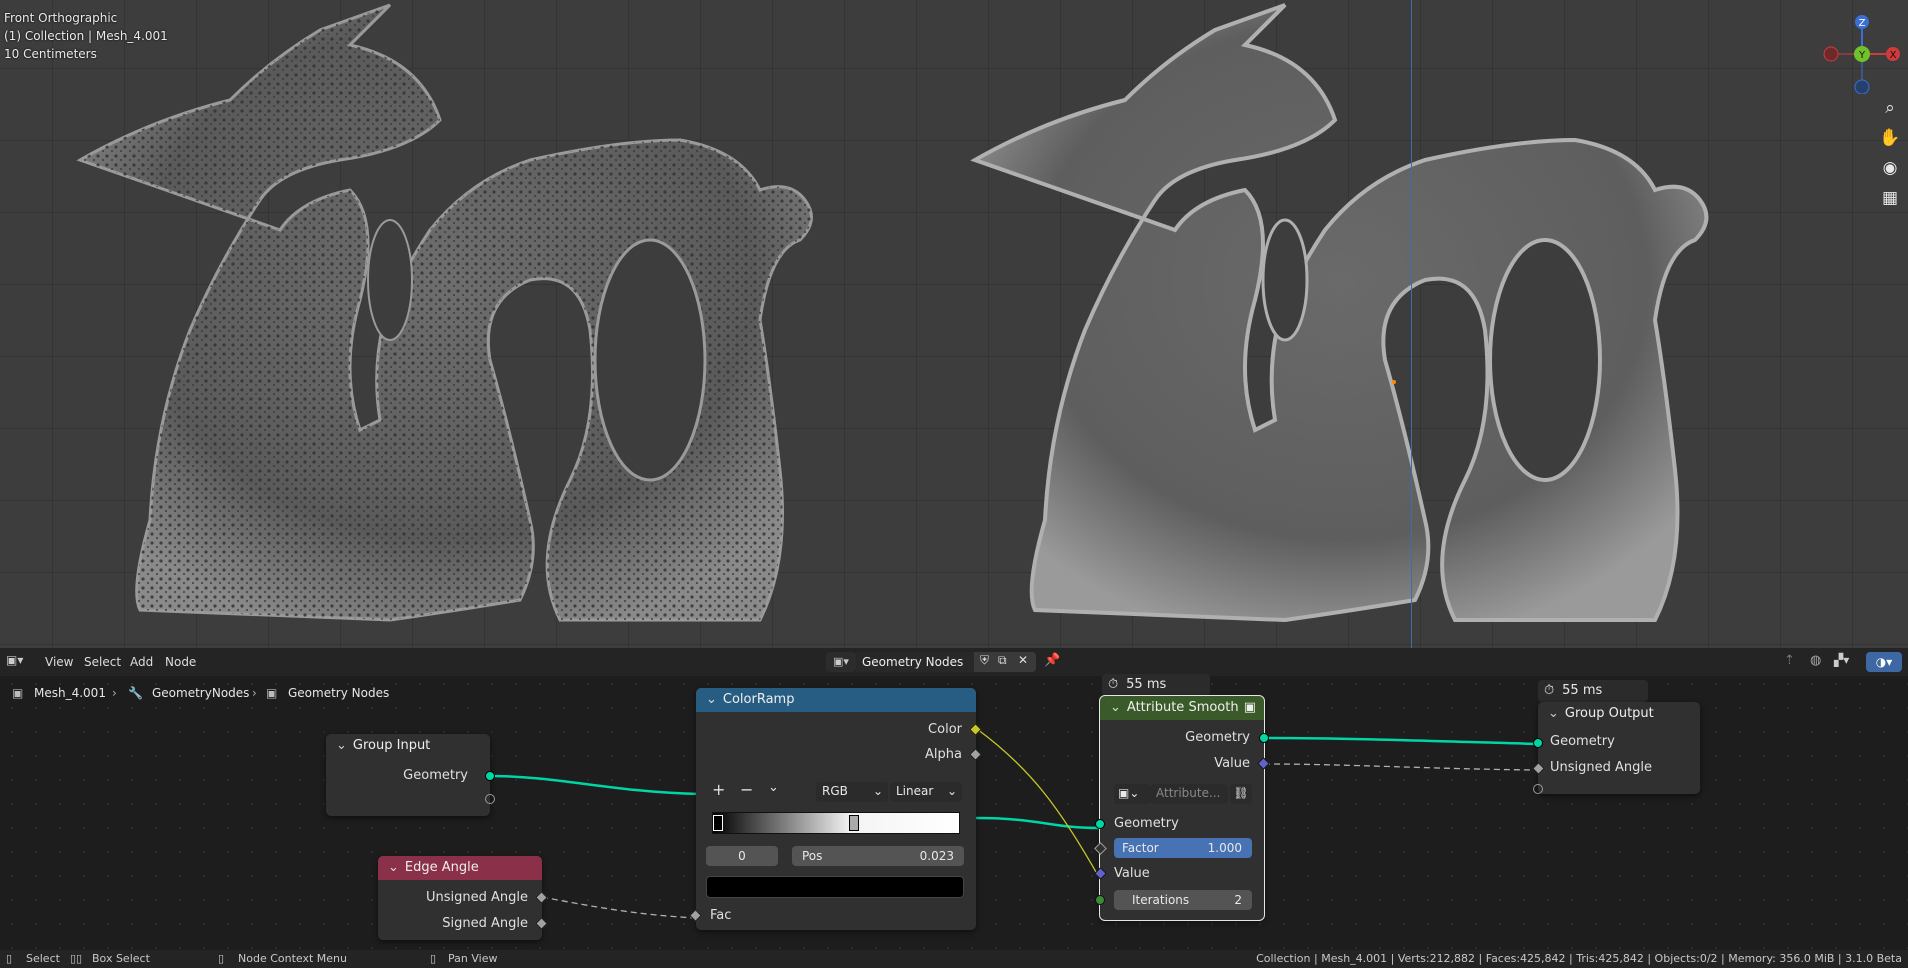 Image resolution: width=1908 pixels, height=968 pixels. I want to click on interpolation-select: Linear ⌄, so click(926, 792).